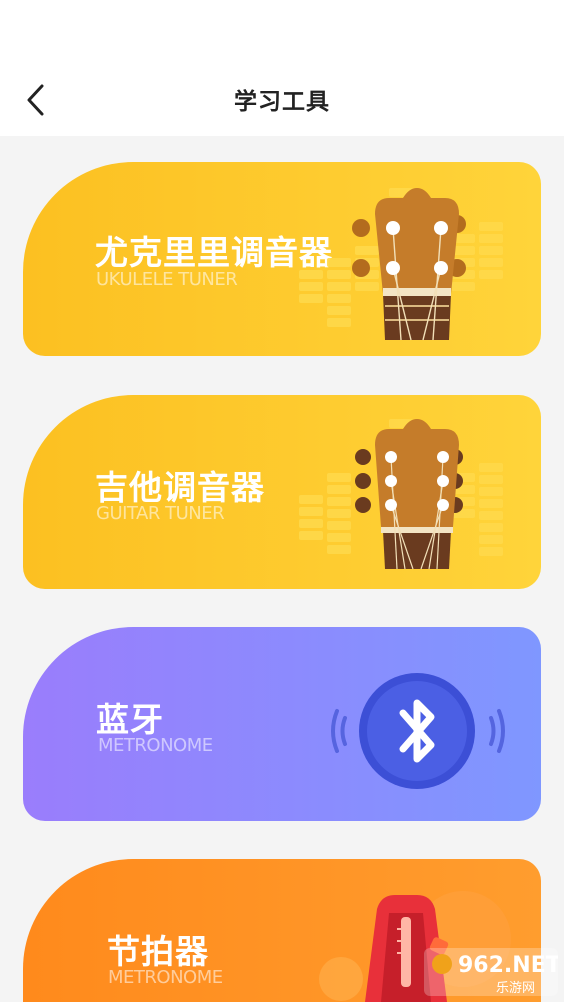  What do you see at coordinates (282, 102) in the screenshot?
I see `page-title: 学习工具` at bounding box center [282, 102].